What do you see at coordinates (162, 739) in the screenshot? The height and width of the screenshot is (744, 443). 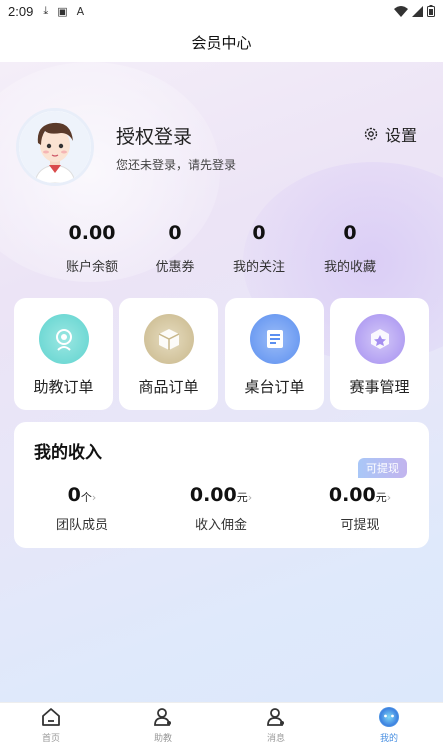 I see `tab-label: 助教` at bounding box center [162, 739].